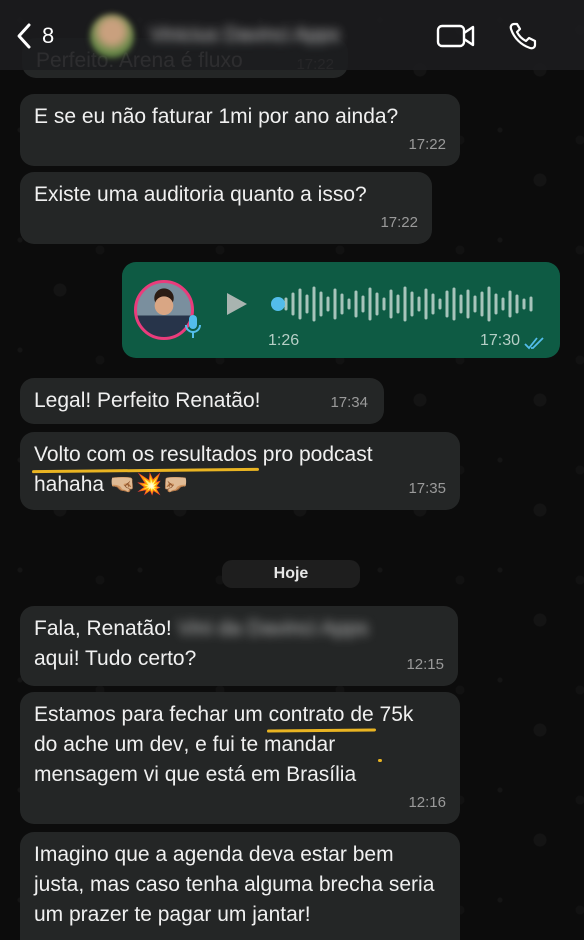 This screenshot has width=584, height=940. Describe the element at coordinates (425, 664) in the screenshot. I see `message-time: 12:15` at that location.